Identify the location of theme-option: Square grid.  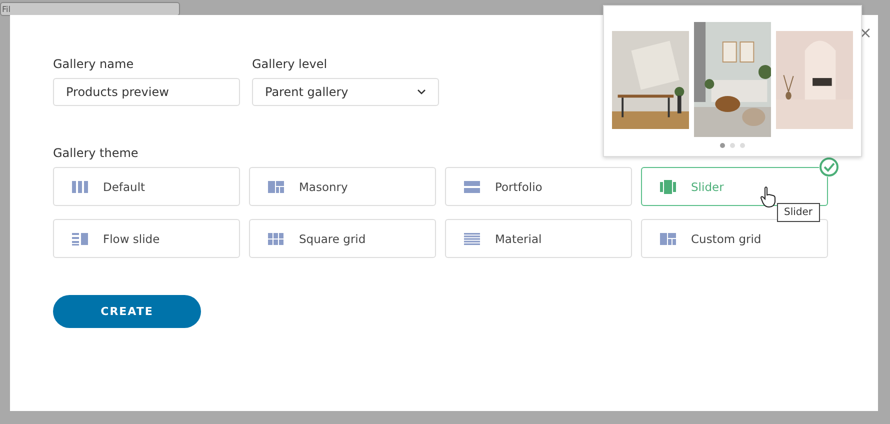
(342, 238).